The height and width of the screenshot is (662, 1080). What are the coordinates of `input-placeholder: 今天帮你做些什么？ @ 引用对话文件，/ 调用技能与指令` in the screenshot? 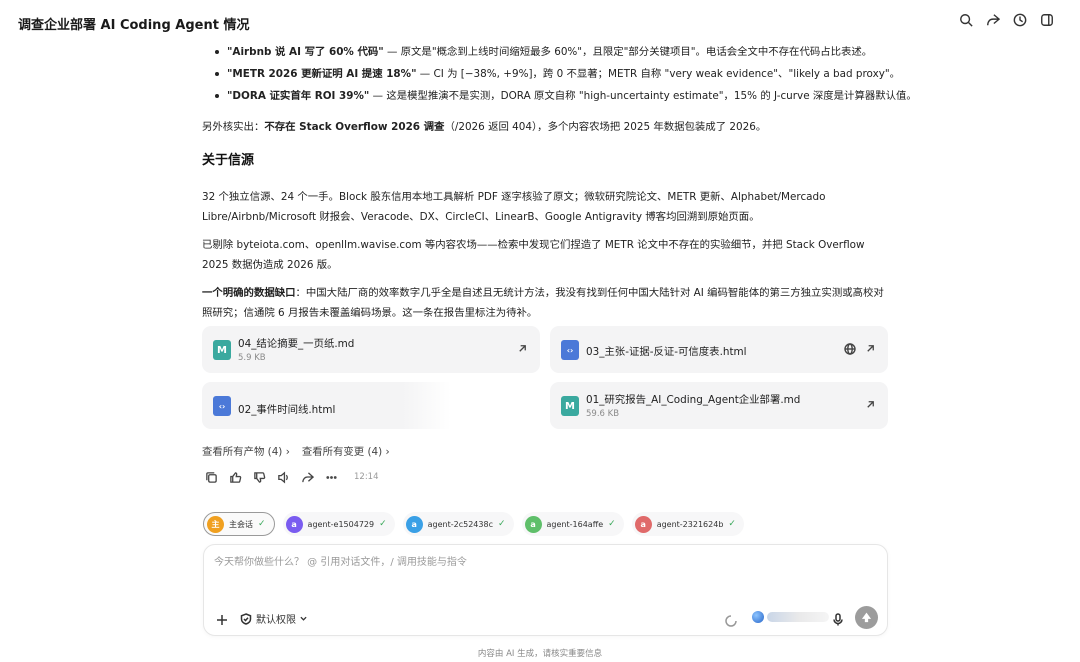 It's located at (340, 562).